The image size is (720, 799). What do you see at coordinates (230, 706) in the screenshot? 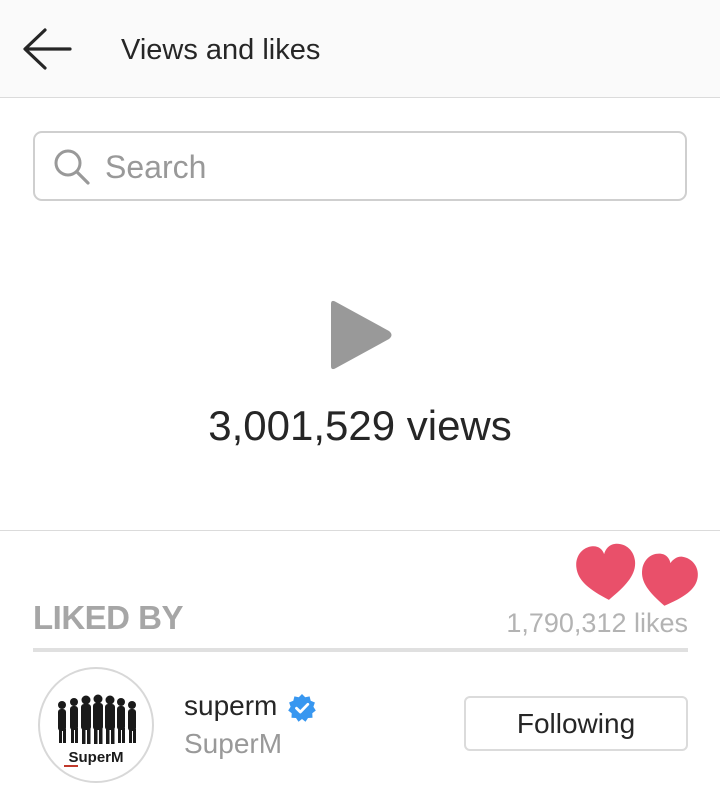
I see `username: superm` at bounding box center [230, 706].